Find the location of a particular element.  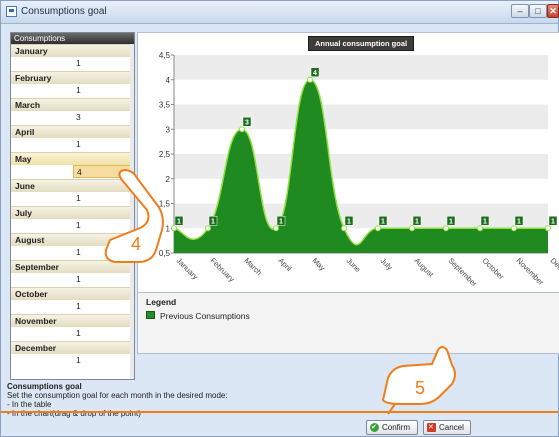

month-label: October is located at coordinates (72, 293).